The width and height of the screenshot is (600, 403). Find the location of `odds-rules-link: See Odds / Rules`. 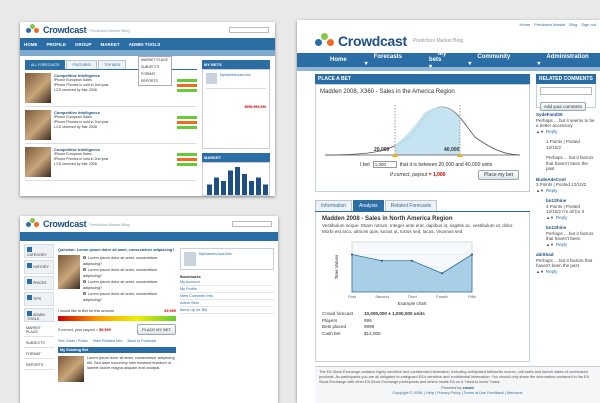

odds-rules-link: See Odds / Rules is located at coordinates (73, 341).